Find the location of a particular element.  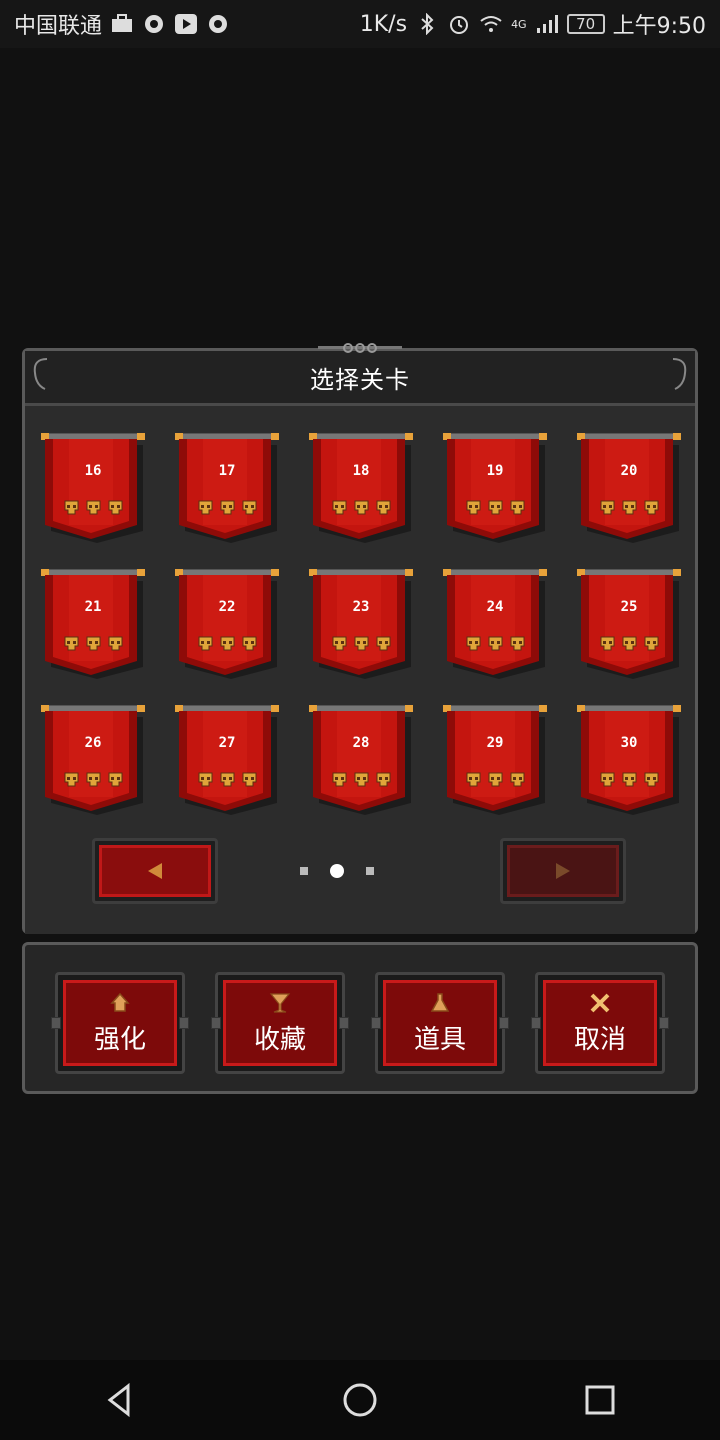

level-banner: 18 is located at coordinates (361, 488).